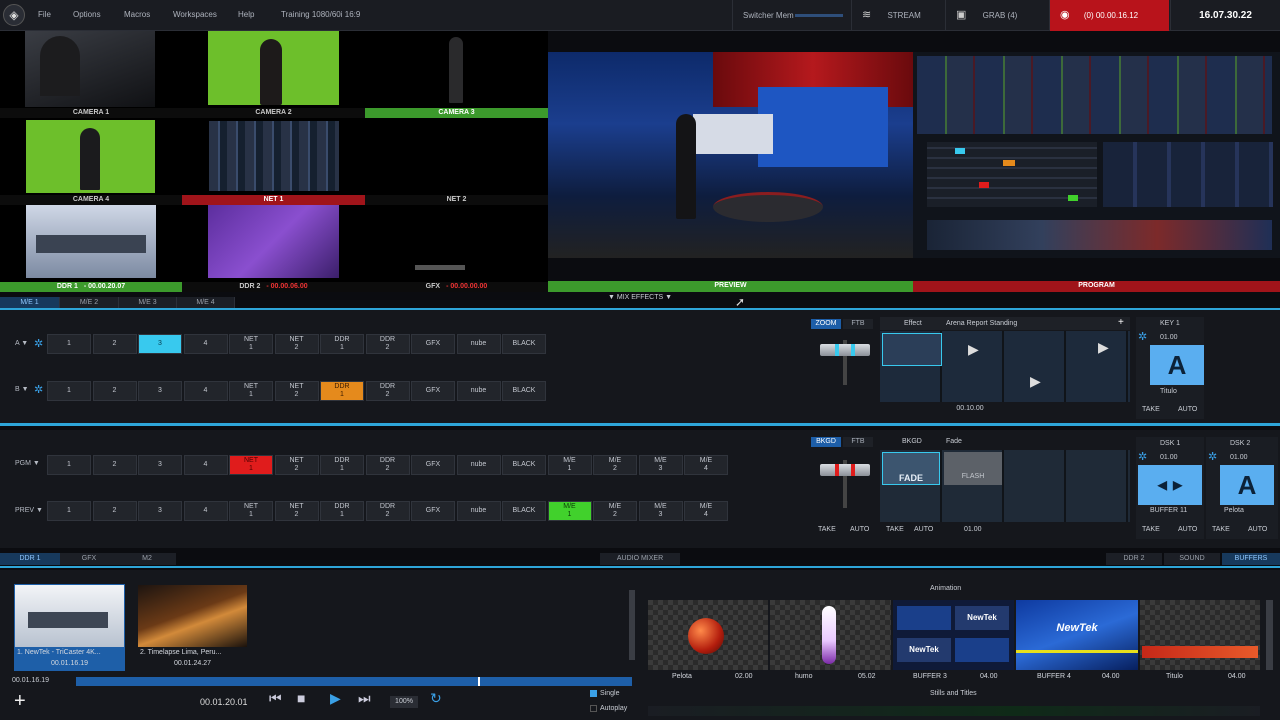 The image size is (1280, 720). Describe the element at coordinates (1247, 485) in the screenshot. I see `dsk-thumbnail: A` at that location.